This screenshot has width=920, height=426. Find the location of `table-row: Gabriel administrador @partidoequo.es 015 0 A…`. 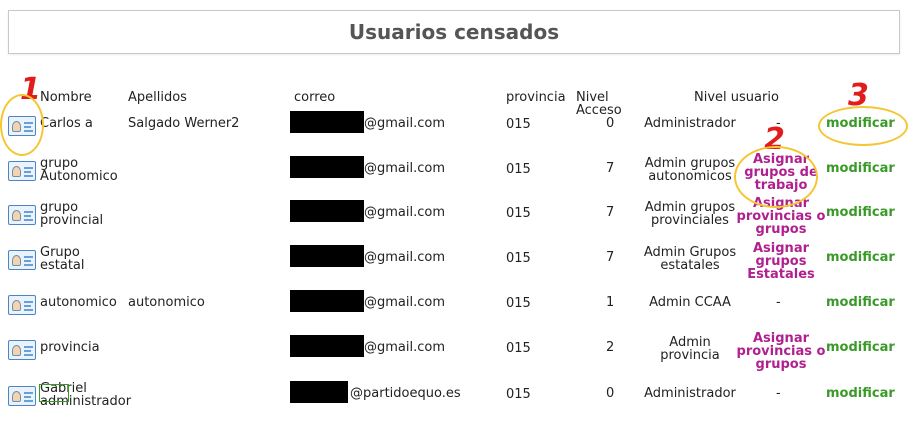

table-row: Gabriel administrador @partidoequo.es 015 0 A… is located at coordinates (460, 403).